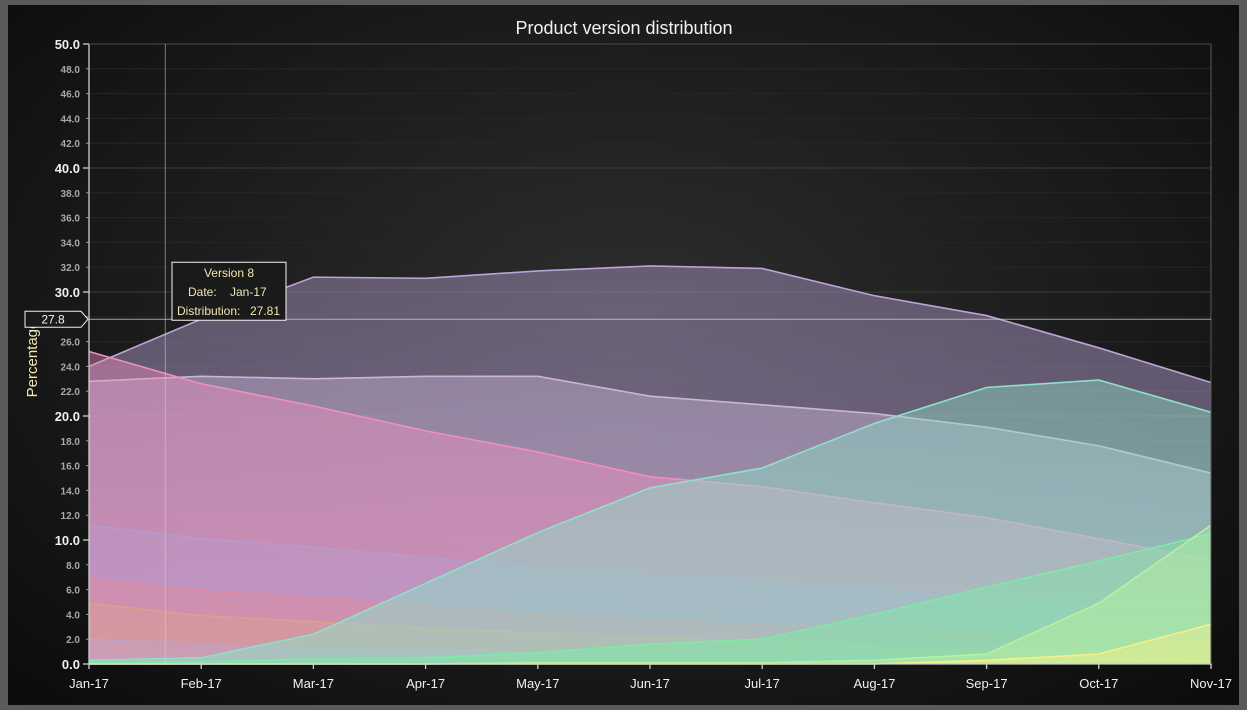 Image resolution: width=1247 pixels, height=710 pixels. What do you see at coordinates (71, 467) in the screenshot?
I see `y-tick-label: 16.0` at bounding box center [71, 467].